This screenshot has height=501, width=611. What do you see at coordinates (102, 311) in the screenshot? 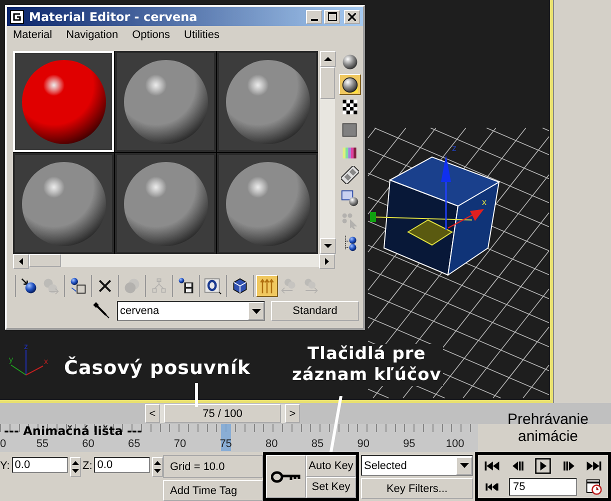
I see `eyedropper-icon` at bounding box center [102, 311].